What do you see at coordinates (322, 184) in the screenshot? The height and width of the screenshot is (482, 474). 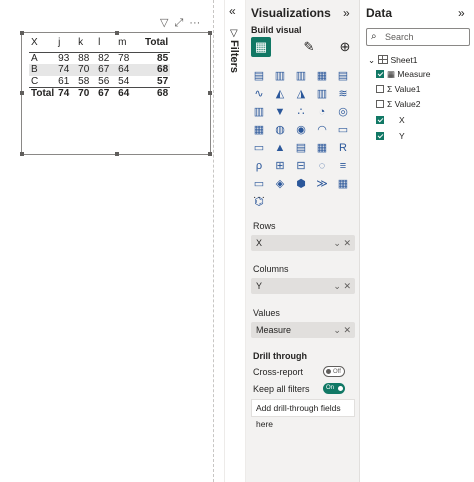 I see `power-apps-icon: ≫` at bounding box center [322, 184].